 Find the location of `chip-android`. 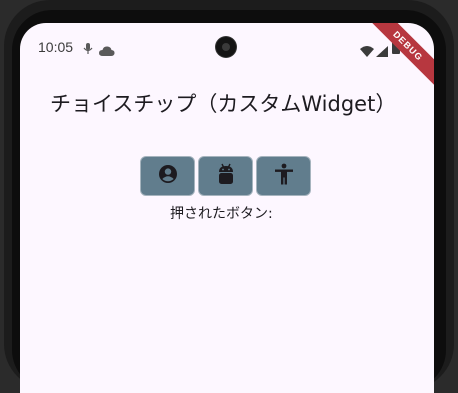

chip-android is located at coordinates (225, 176).